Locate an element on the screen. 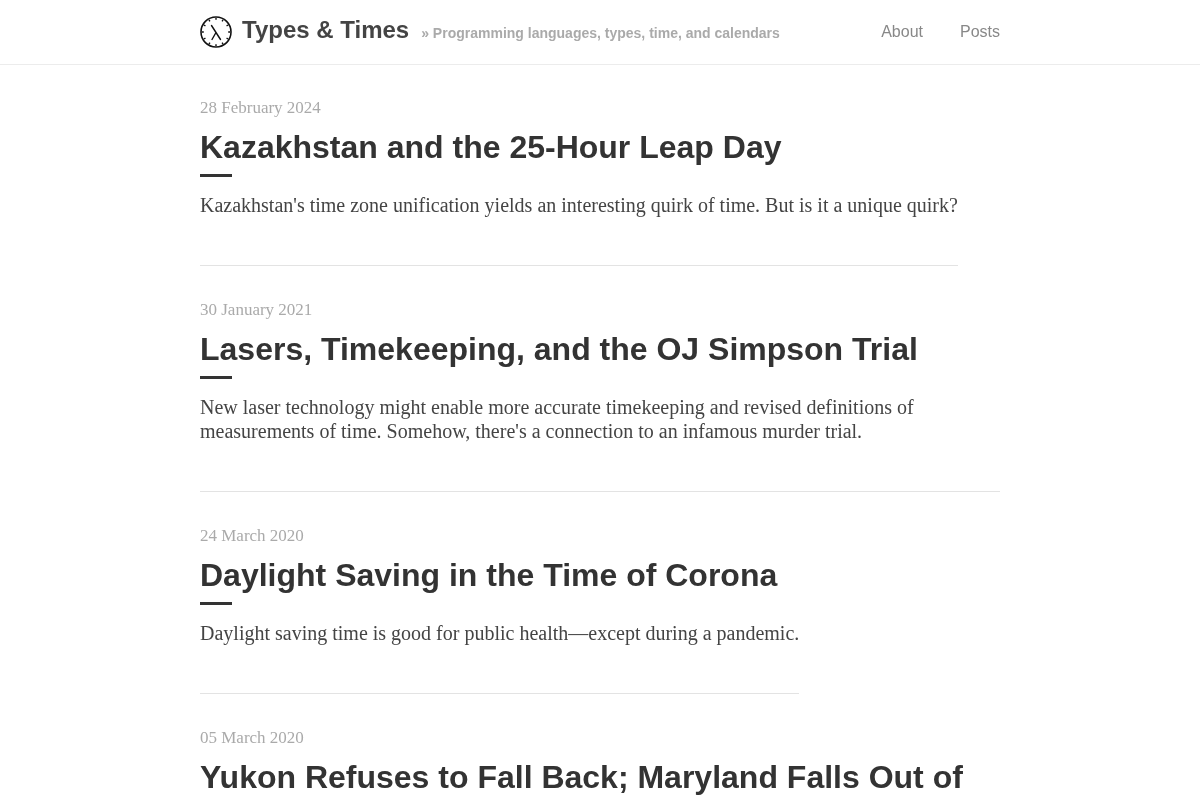 The height and width of the screenshot is (800, 1200). post-summary: Kazakhstan's time zone unification yields an interesting quirk of time. But is it a unique quirk? is located at coordinates (579, 205).